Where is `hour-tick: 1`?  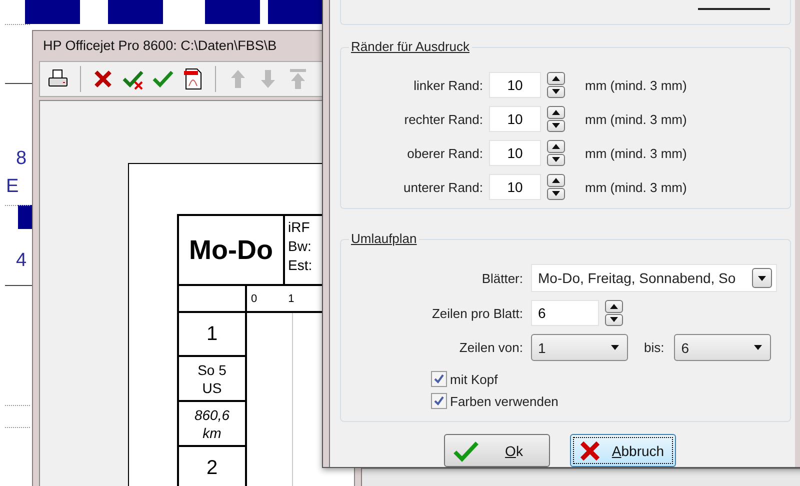 hour-tick: 1 is located at coordinates (291, 298).